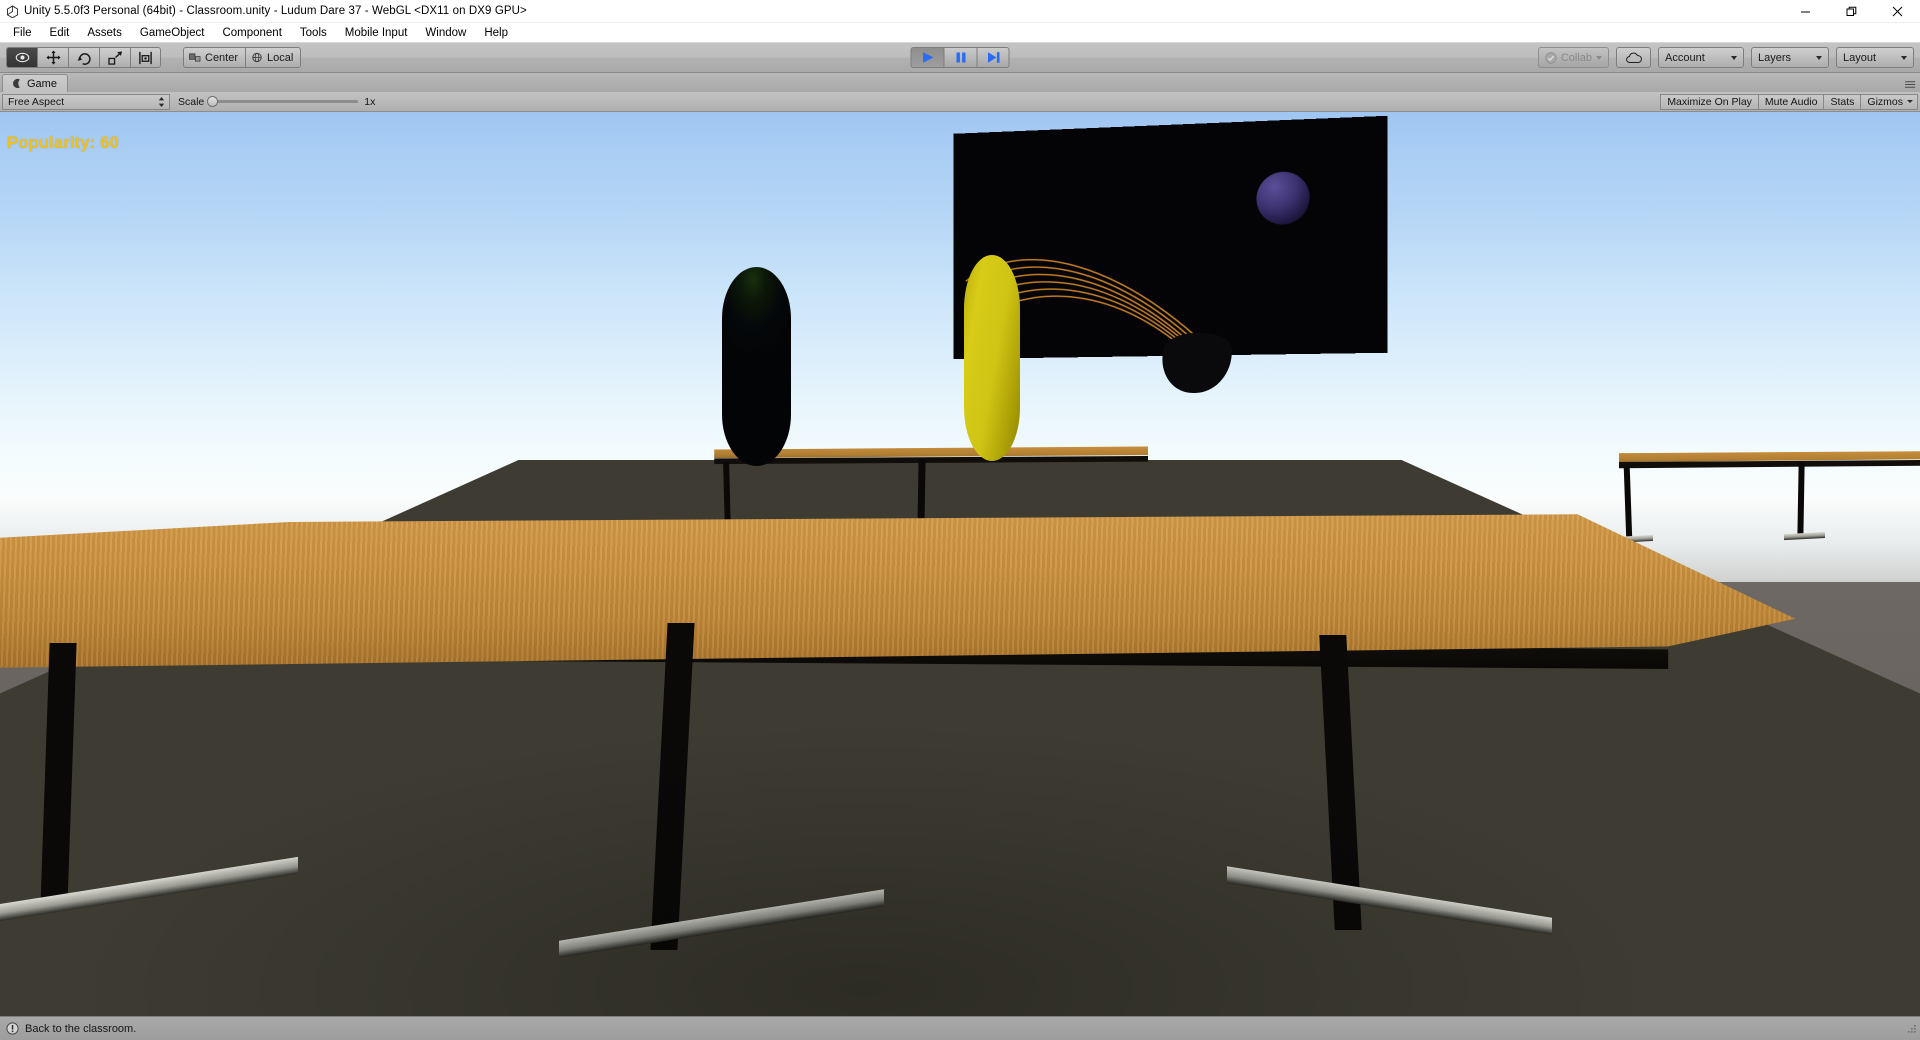  What do you see at coordinates (191, 101) in the screenshot?
I see `scale-label: Scale` at bounding box center [191, 101].